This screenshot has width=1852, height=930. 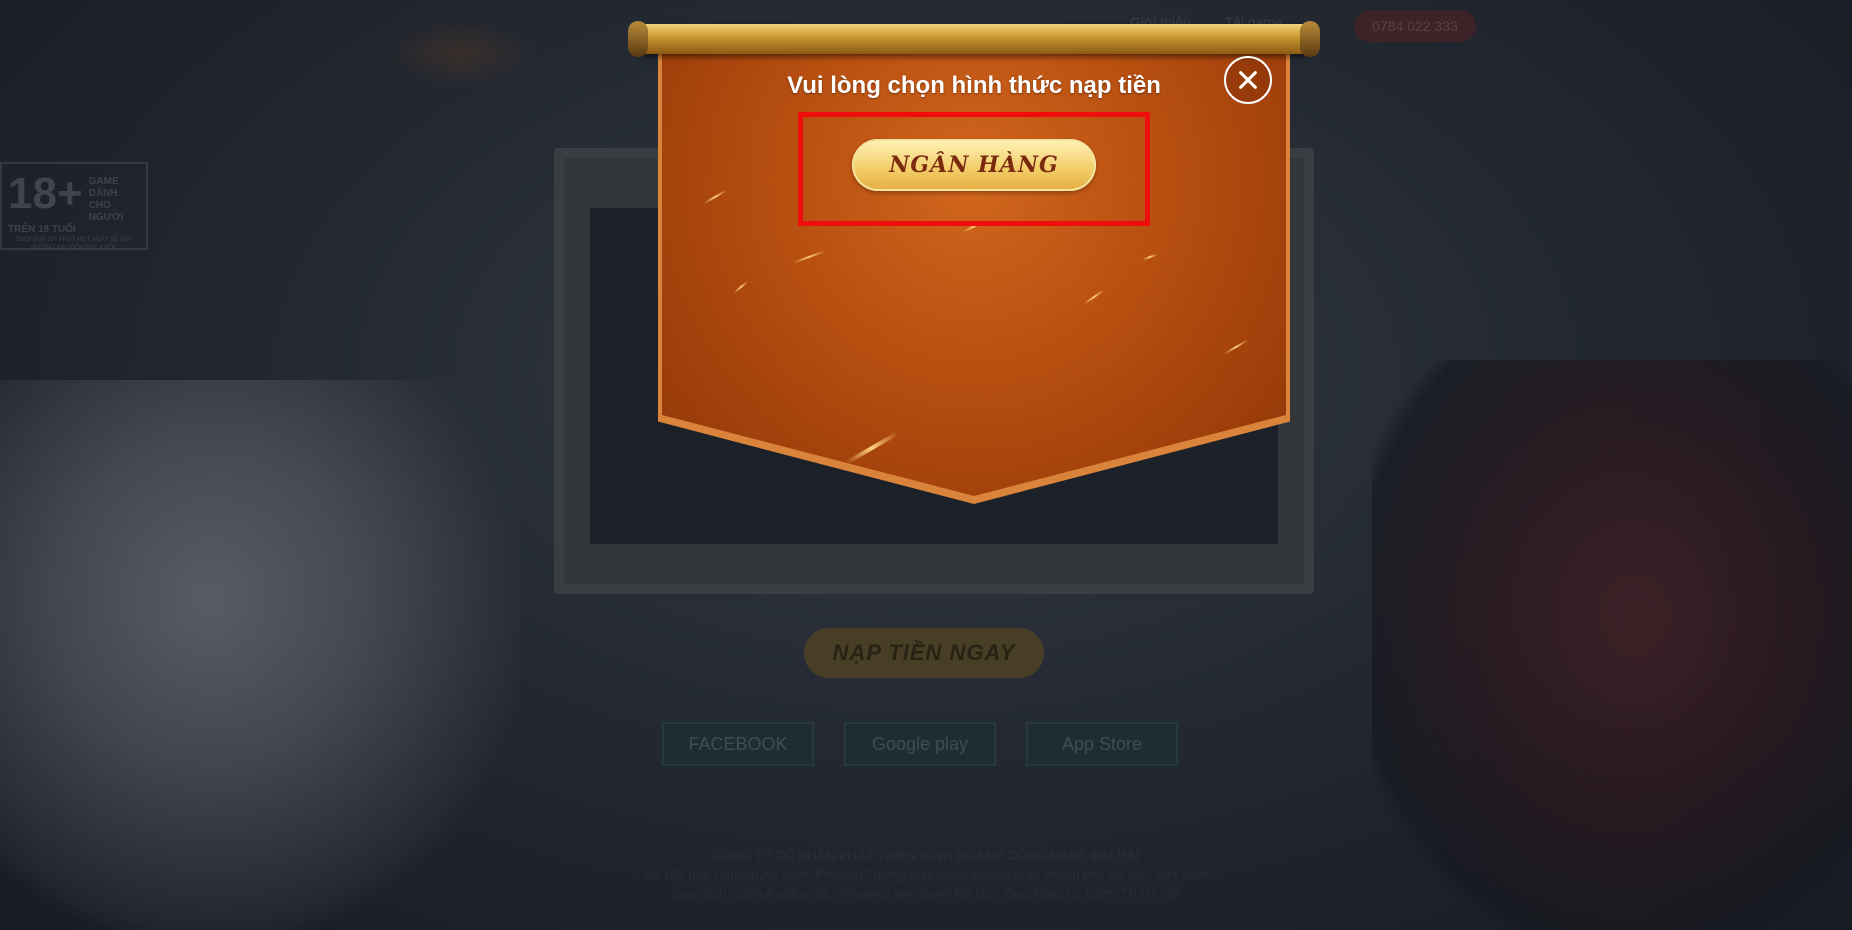 I want to click on close-icon, so click(x=1248, y=80).